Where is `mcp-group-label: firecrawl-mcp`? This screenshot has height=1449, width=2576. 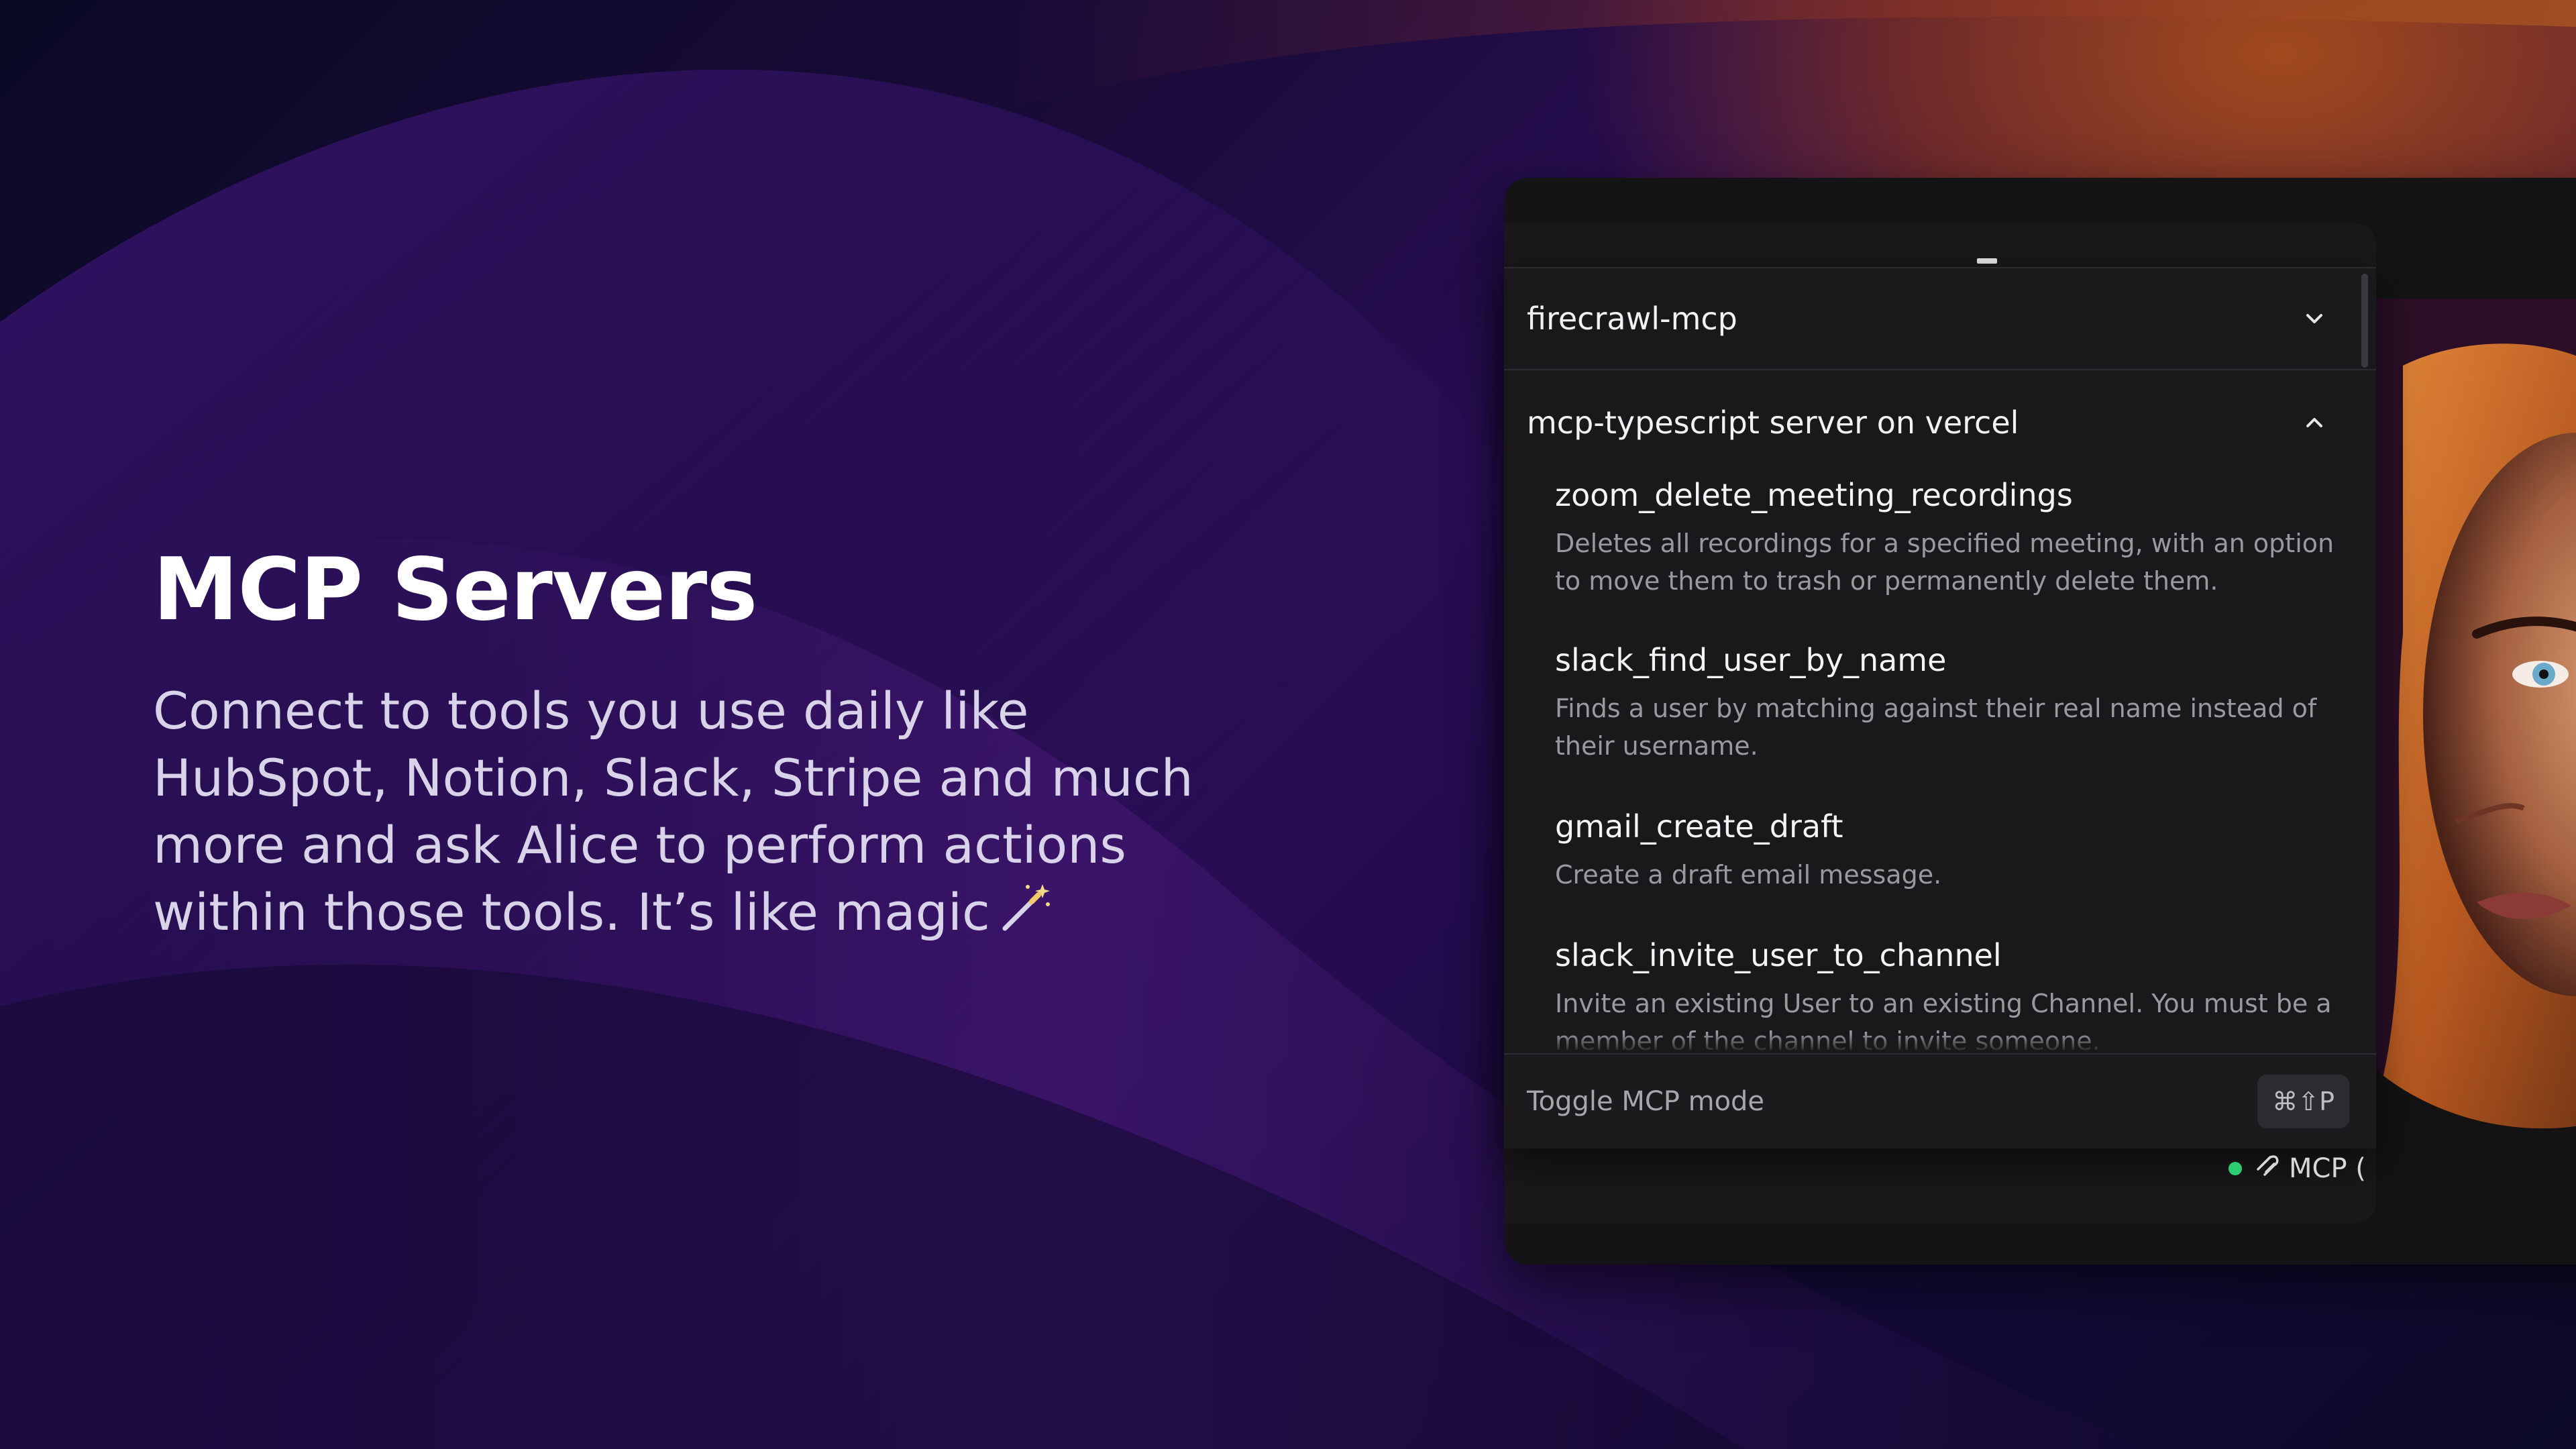
mcp-group-label: firecrawl-mcp is located at coordinates (1632, 319).